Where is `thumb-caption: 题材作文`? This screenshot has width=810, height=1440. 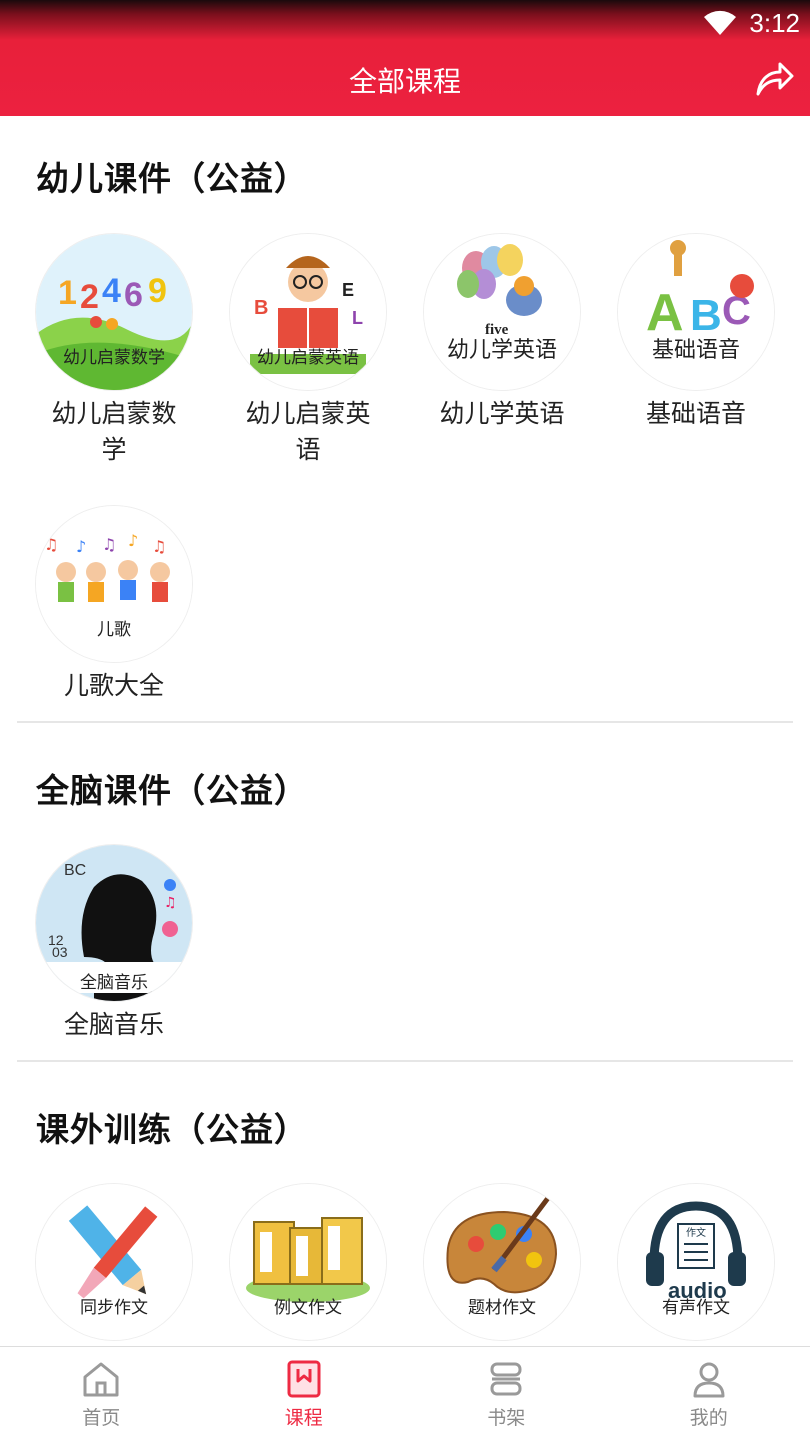
thumb-caption: 题材作文 is located at coordinates (502, 1308).